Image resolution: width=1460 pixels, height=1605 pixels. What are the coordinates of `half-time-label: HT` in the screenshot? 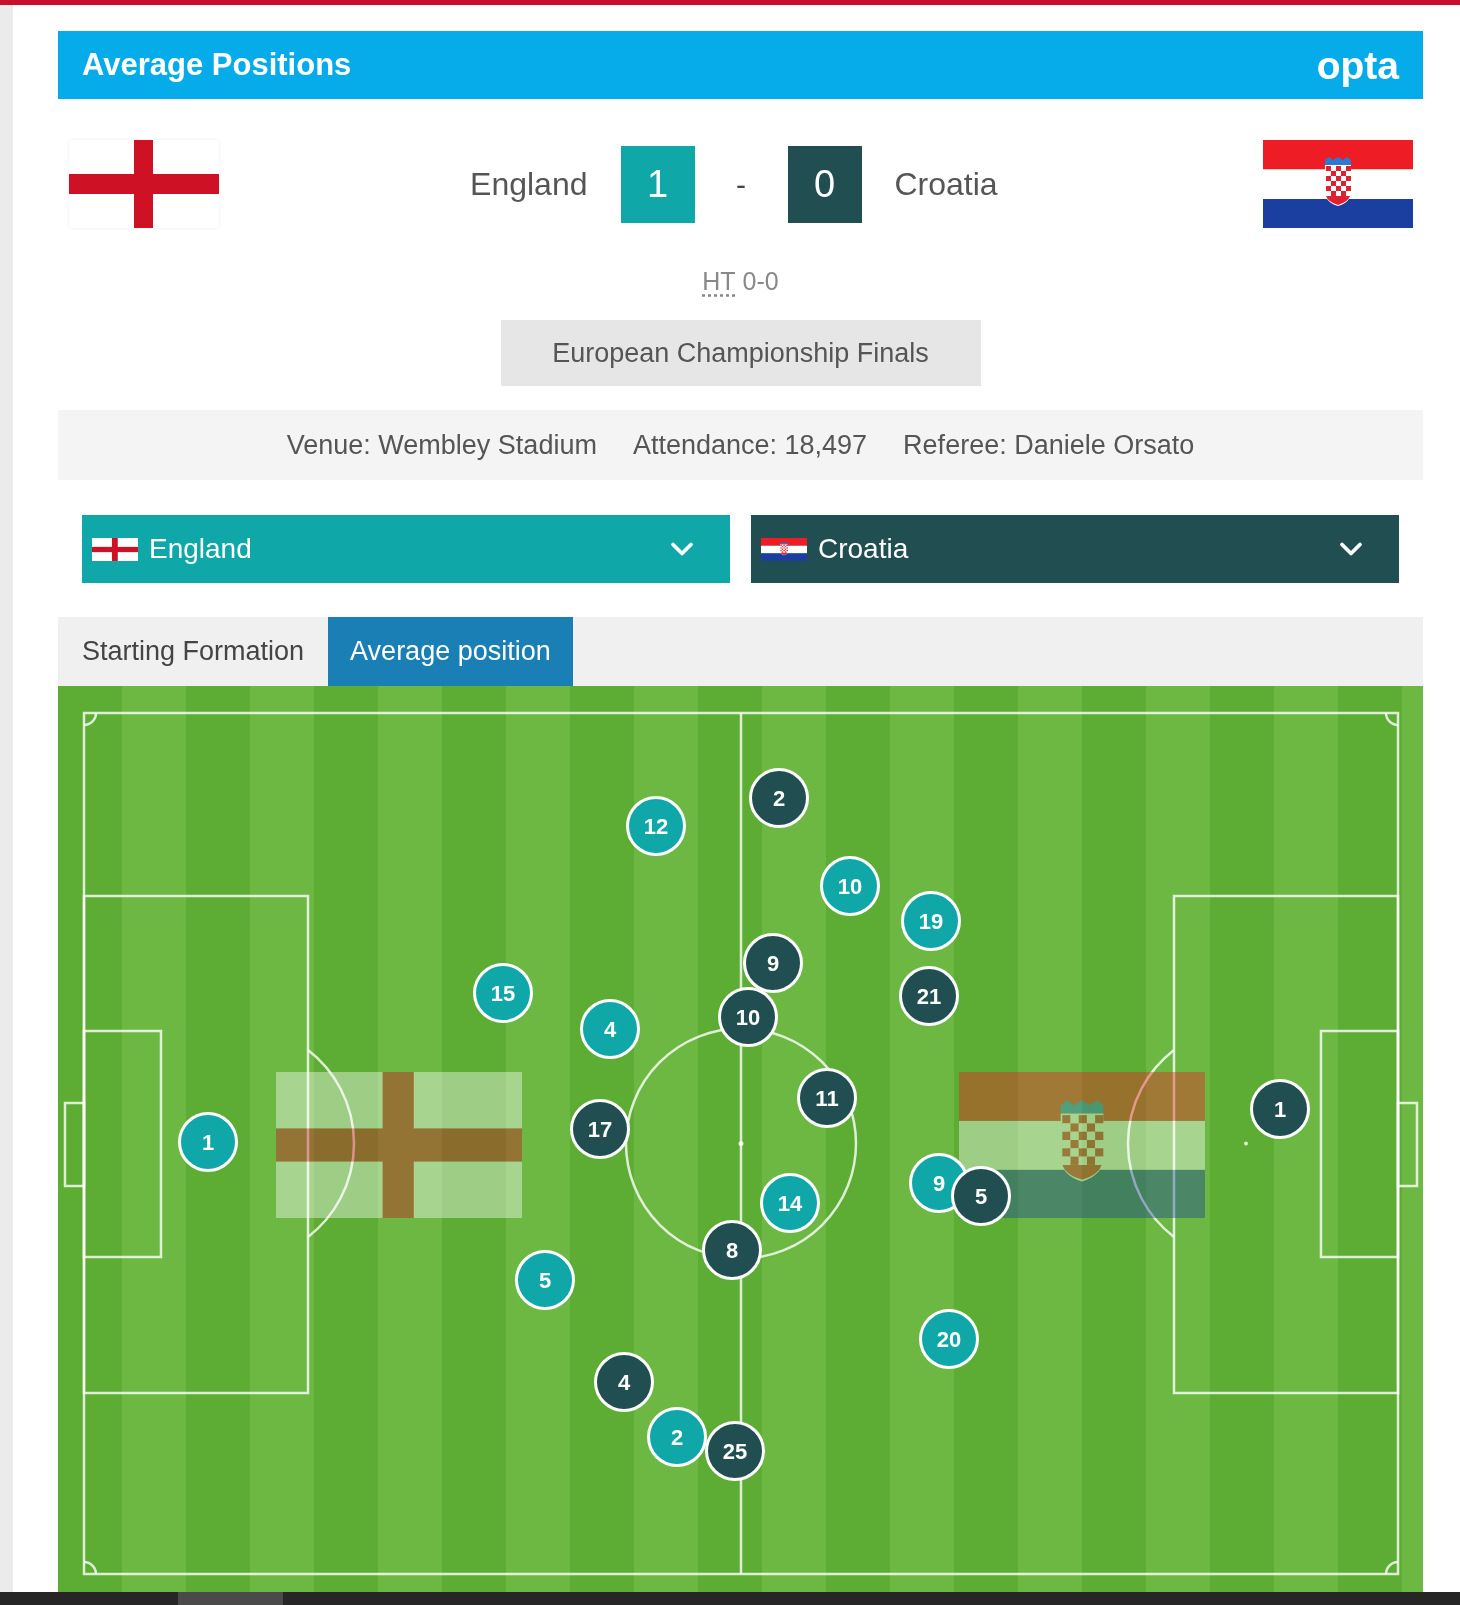 It's located at (719, 282).